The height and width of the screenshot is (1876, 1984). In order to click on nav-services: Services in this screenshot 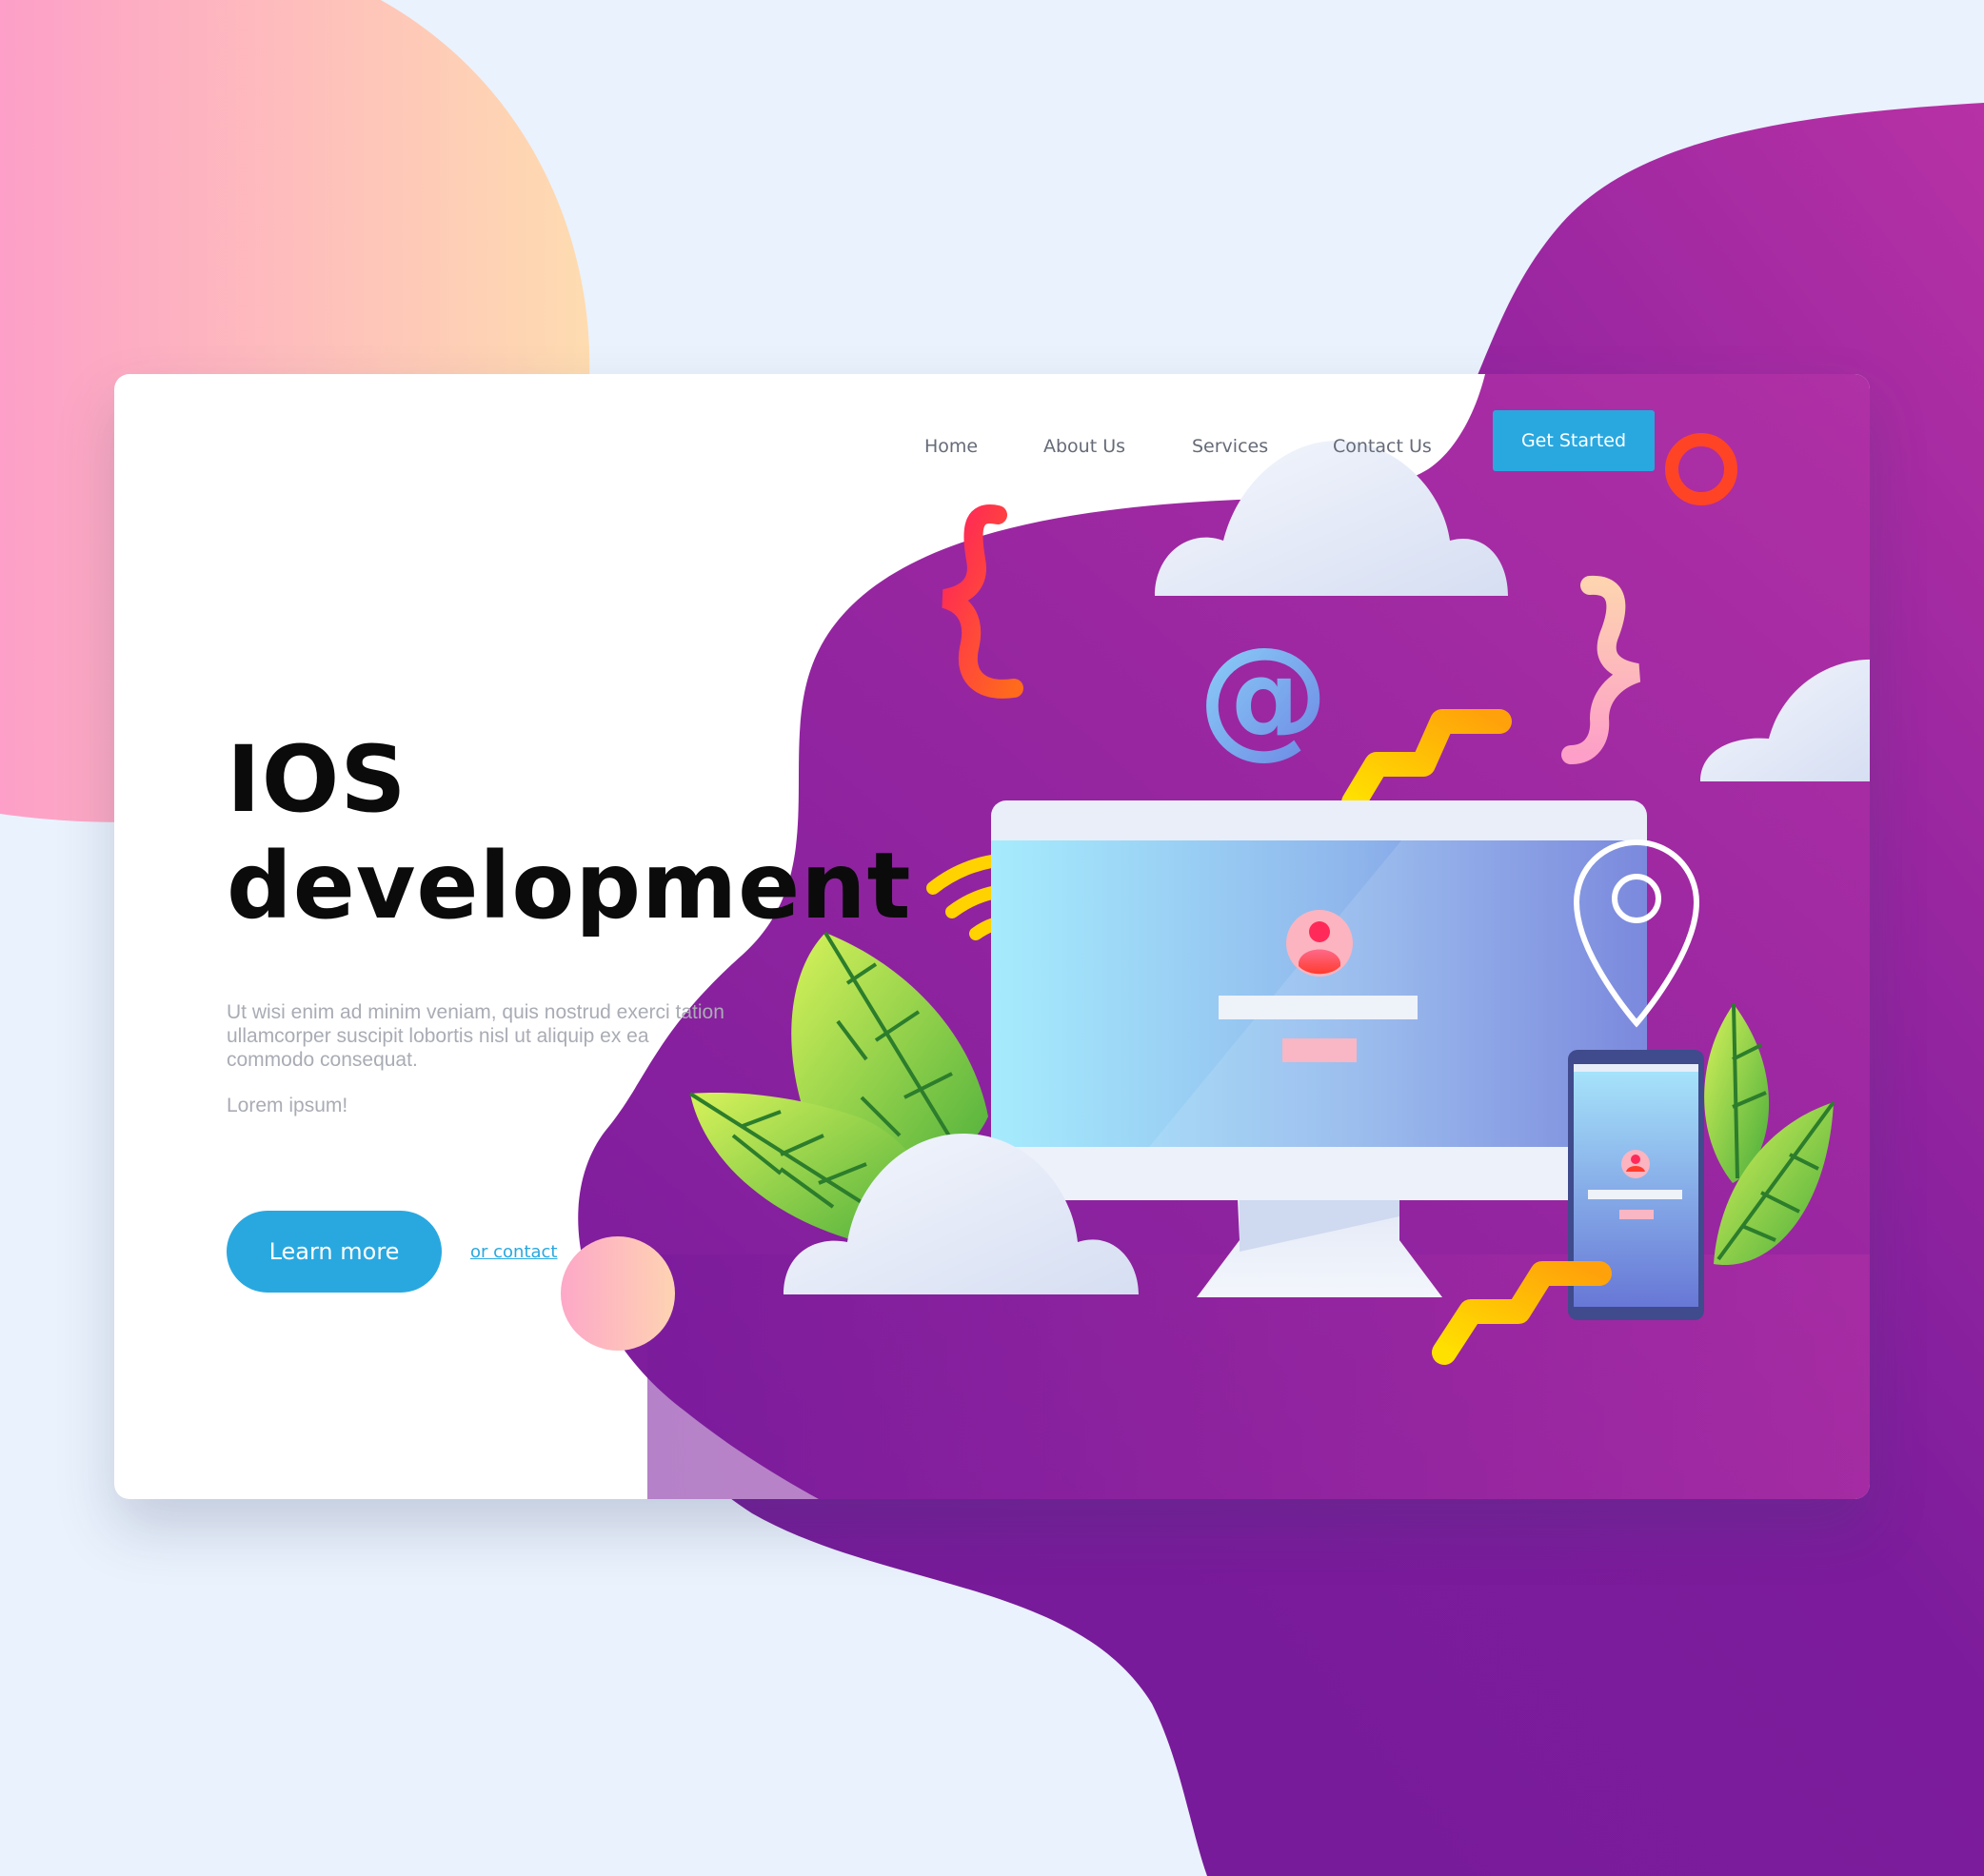, I will do `click(1230, 446)`.